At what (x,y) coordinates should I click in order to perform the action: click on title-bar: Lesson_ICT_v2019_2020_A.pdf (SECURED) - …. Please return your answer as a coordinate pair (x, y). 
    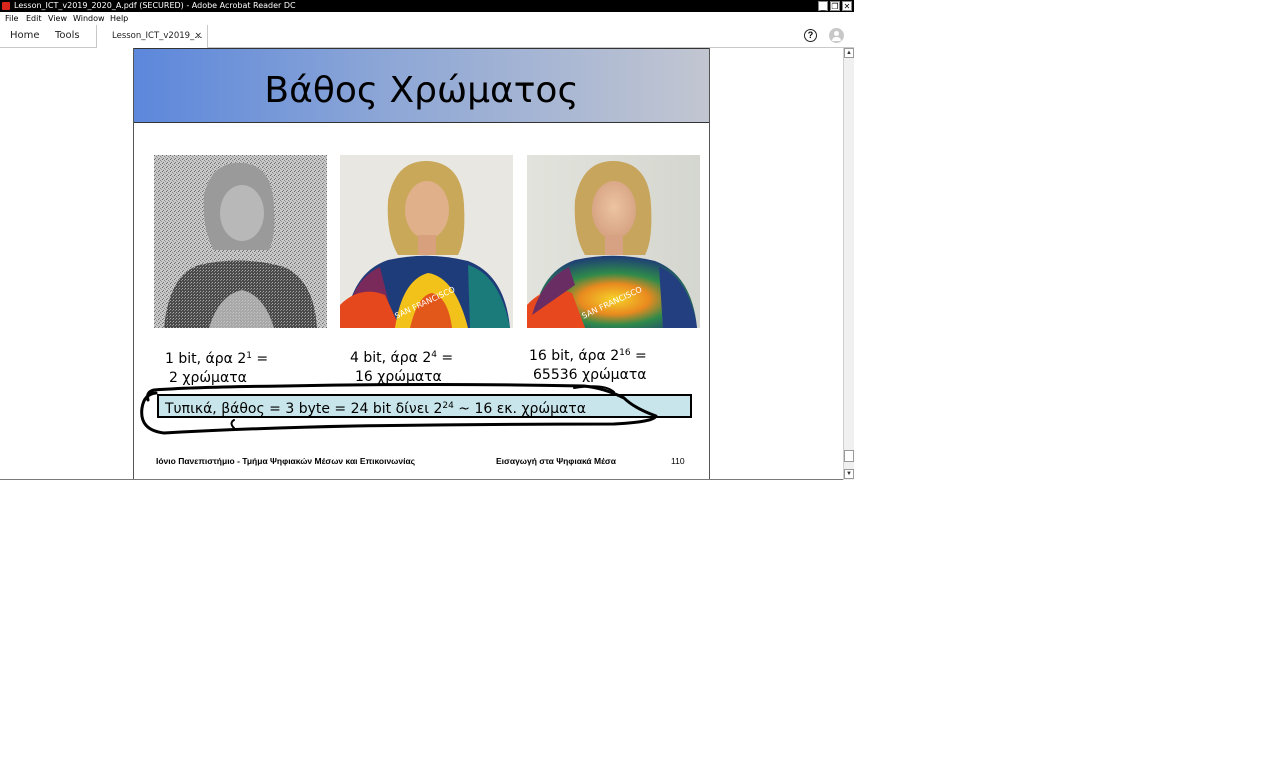
    Looking at the image, I should click on (427, 6).